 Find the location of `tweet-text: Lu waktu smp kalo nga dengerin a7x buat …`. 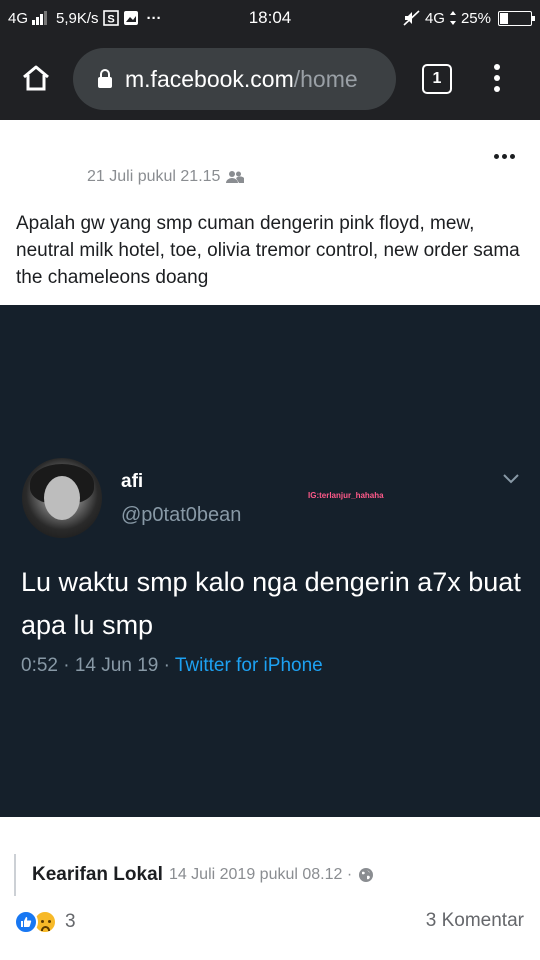

tweet-text: Lu waktu smp kalo nga dengerin a7x buat … is located at coordinates (271, 603).